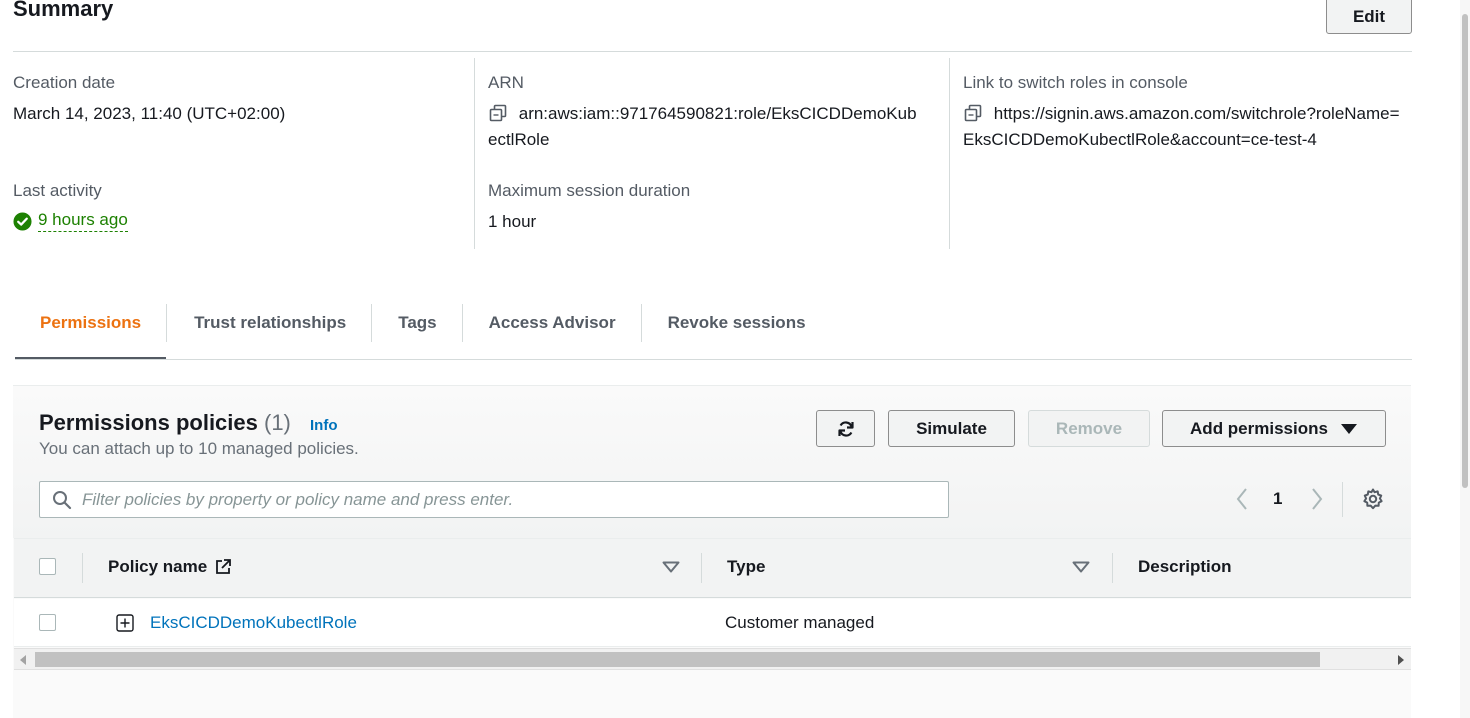 This screenshot has width=1470, height=718. I want to click on edit-button: Edit, so click(1369, 17).